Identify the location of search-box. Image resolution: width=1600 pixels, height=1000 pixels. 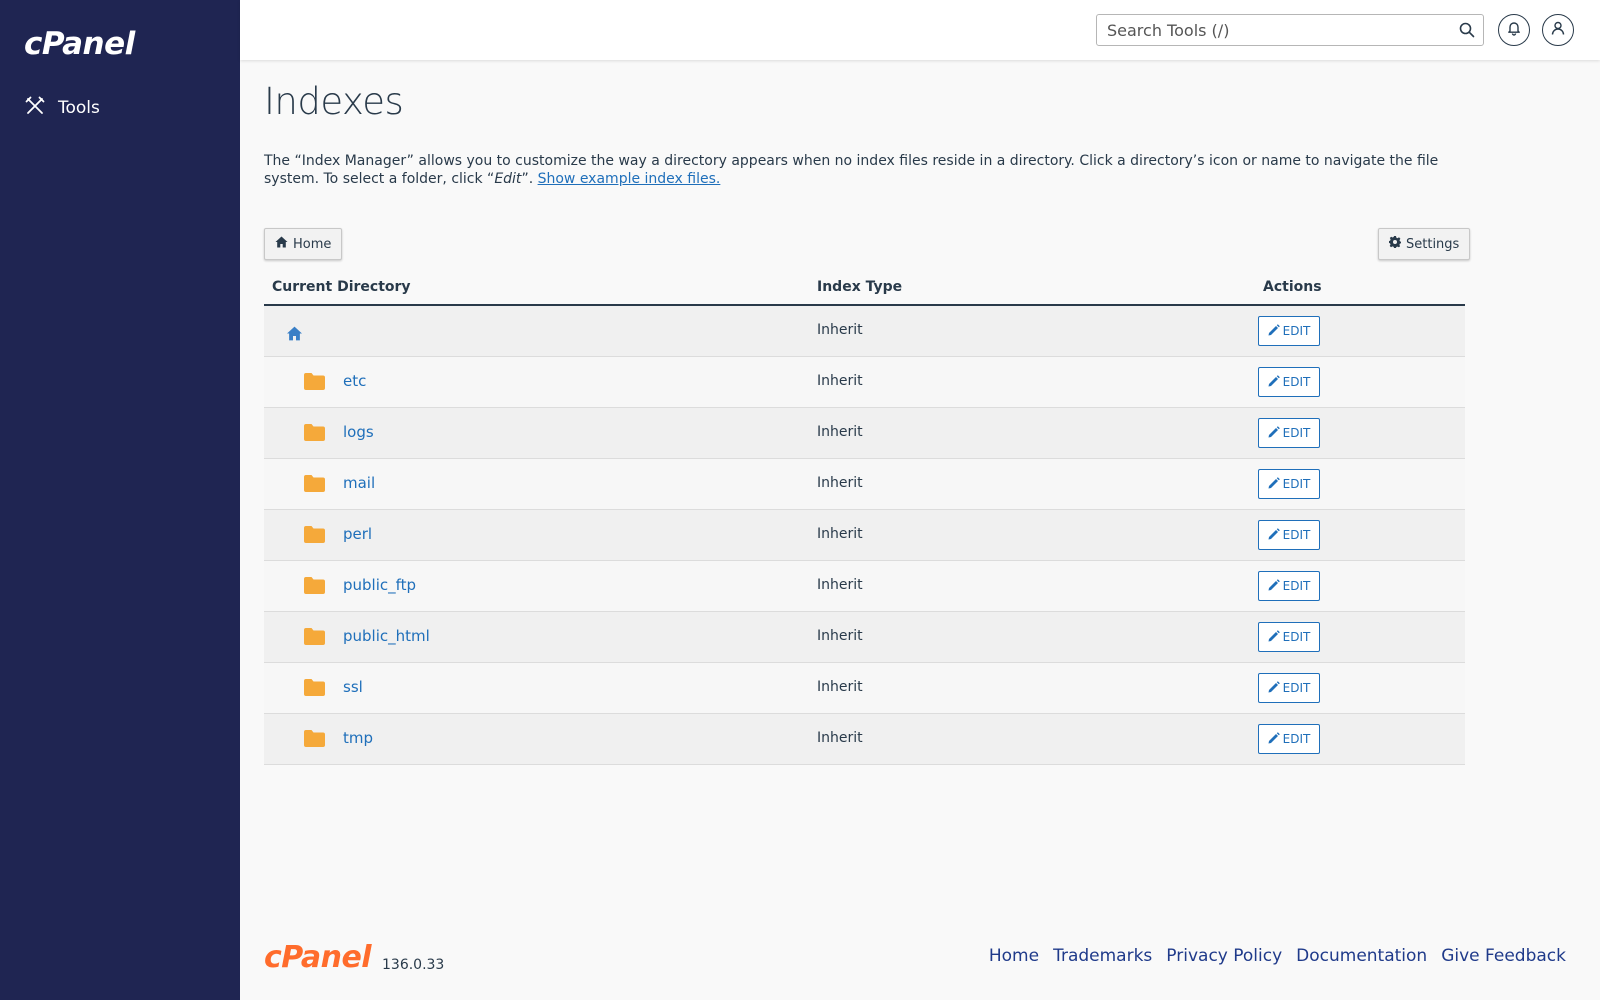
(1290, 30).